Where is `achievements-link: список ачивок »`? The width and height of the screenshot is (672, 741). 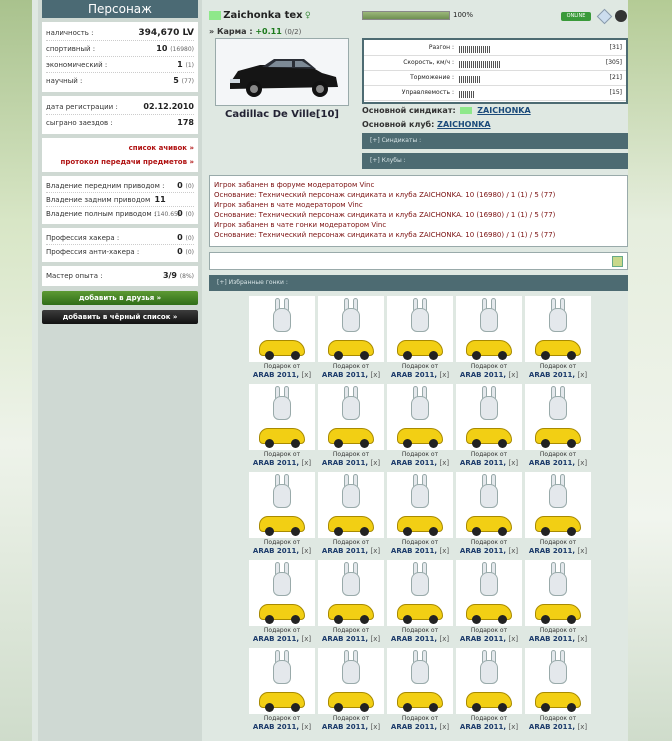
achievements-link: список ачивок » is located at coordinates (120, 148).